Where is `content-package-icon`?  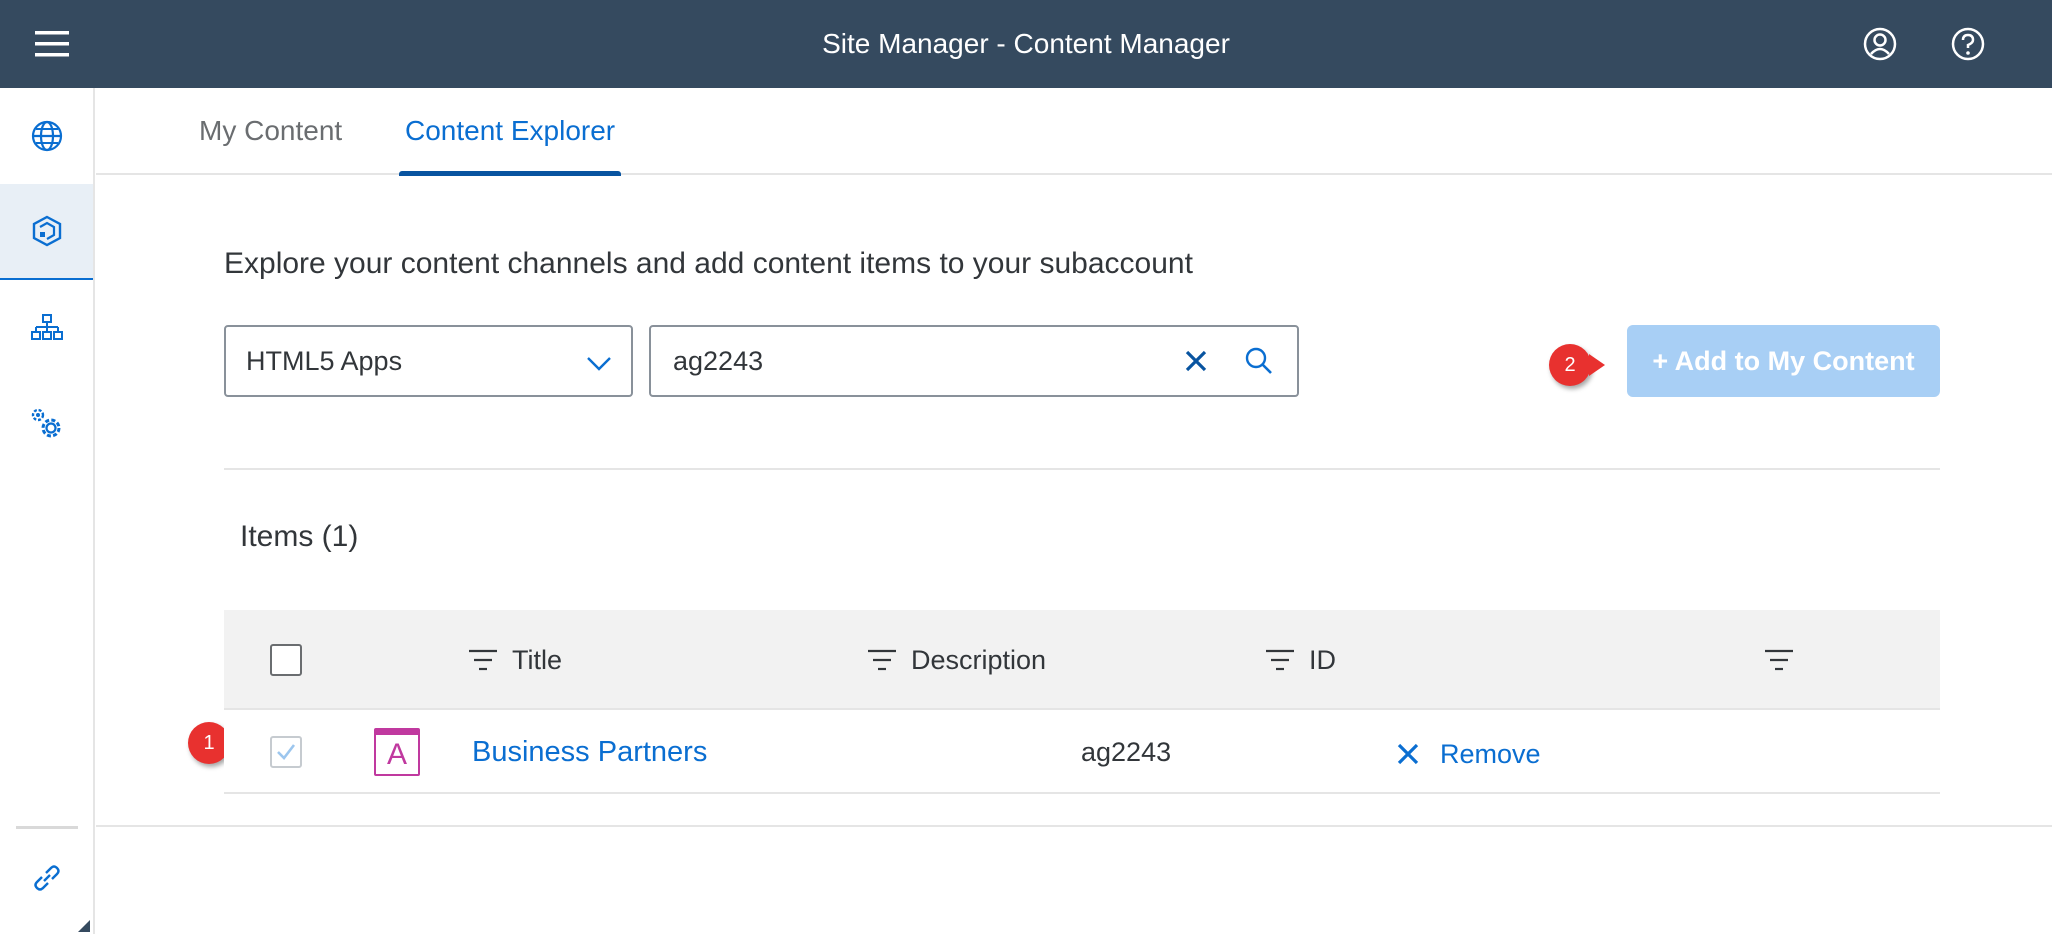 content-package-icon is located at coordinates (46, 231).